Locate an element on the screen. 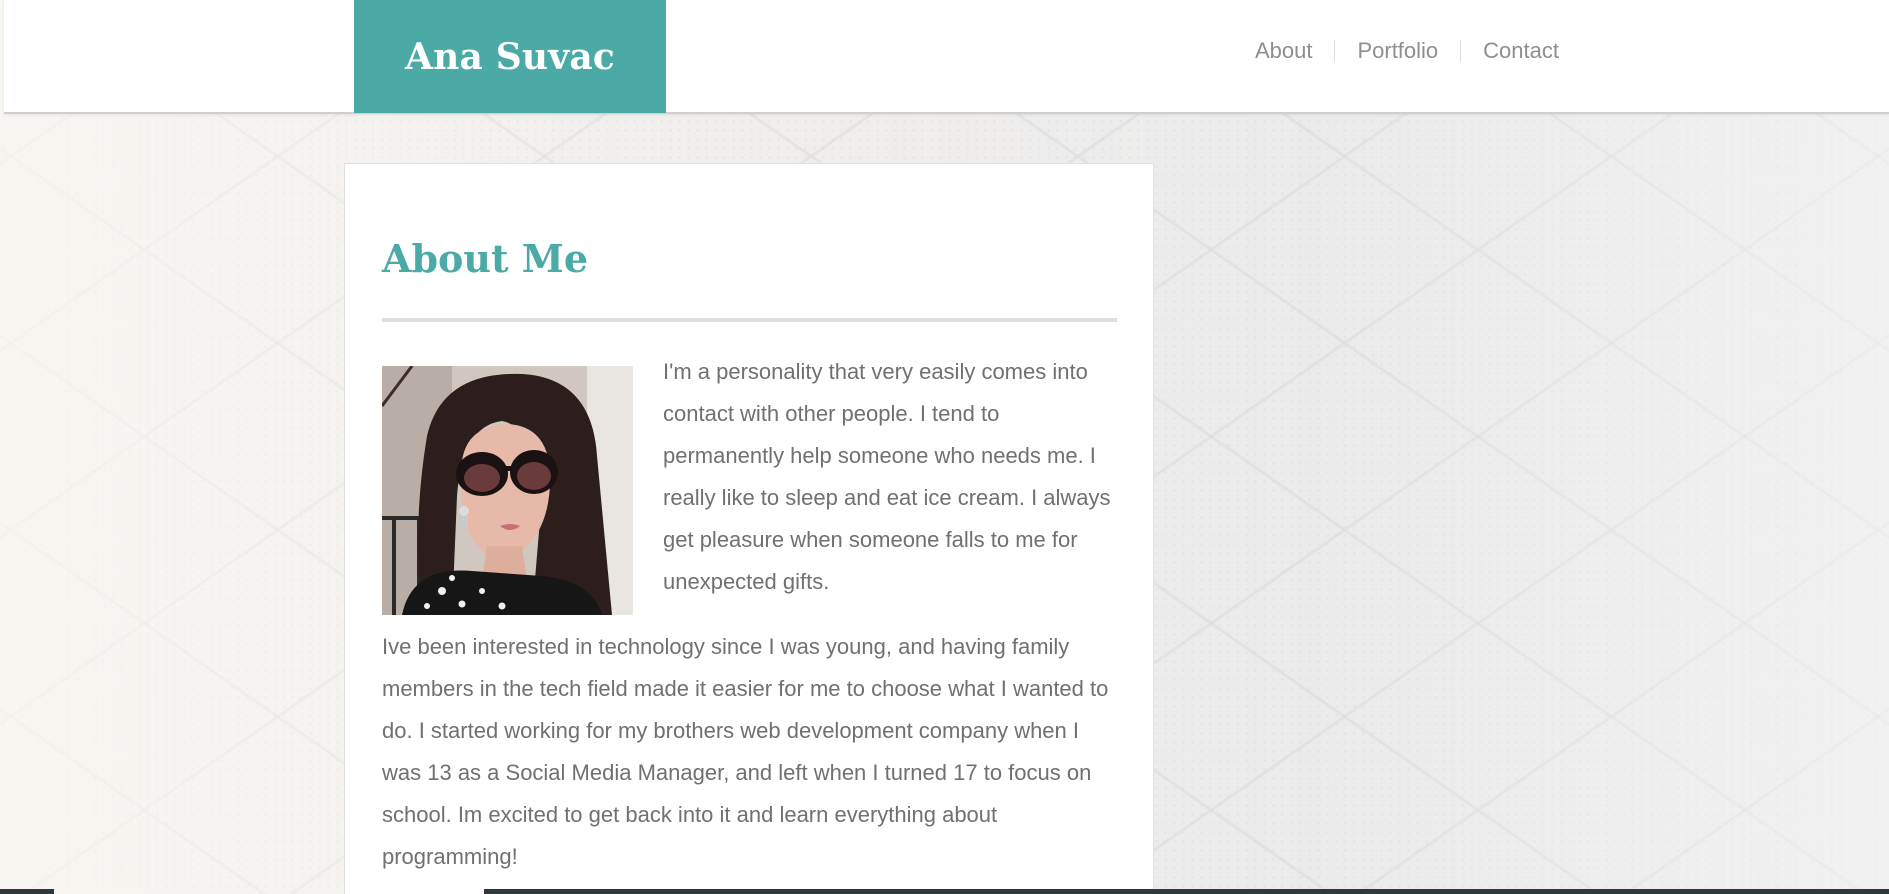 This screenshot has height=894, width=1889. brand-name: Ana Suvac is located at coordinates (510, 57).